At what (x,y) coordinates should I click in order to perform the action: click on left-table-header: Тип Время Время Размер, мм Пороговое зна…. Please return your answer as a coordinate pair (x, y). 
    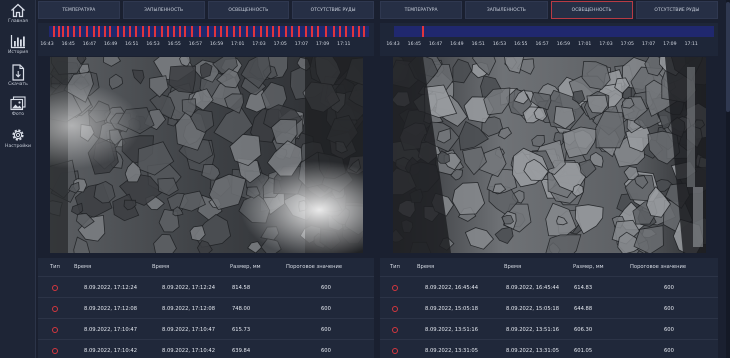
    Looking at the image, I should click on (206, 267).